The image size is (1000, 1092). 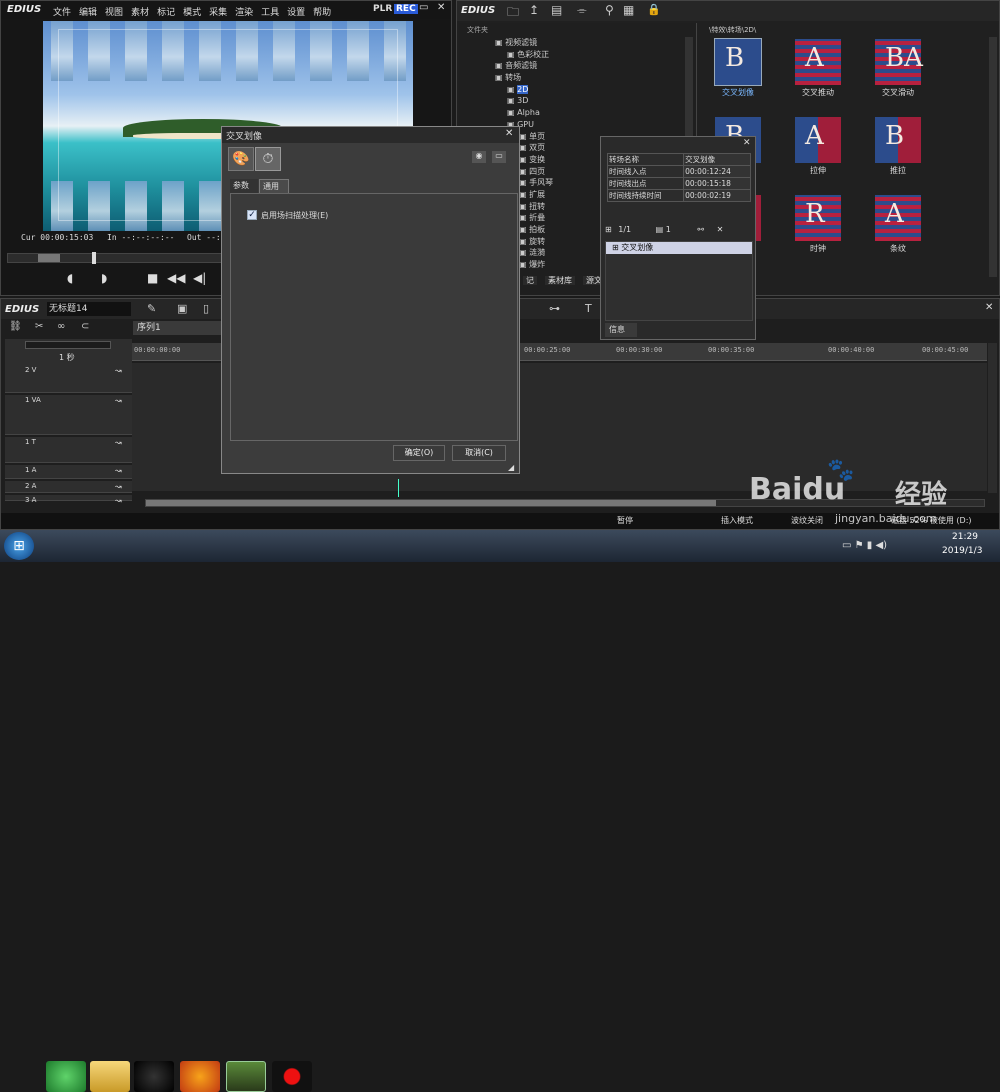 What do you see at coordinates (818, 218) in the screenshot?
I see `effect-thumbnail: R` at bounding box center [818, 218].